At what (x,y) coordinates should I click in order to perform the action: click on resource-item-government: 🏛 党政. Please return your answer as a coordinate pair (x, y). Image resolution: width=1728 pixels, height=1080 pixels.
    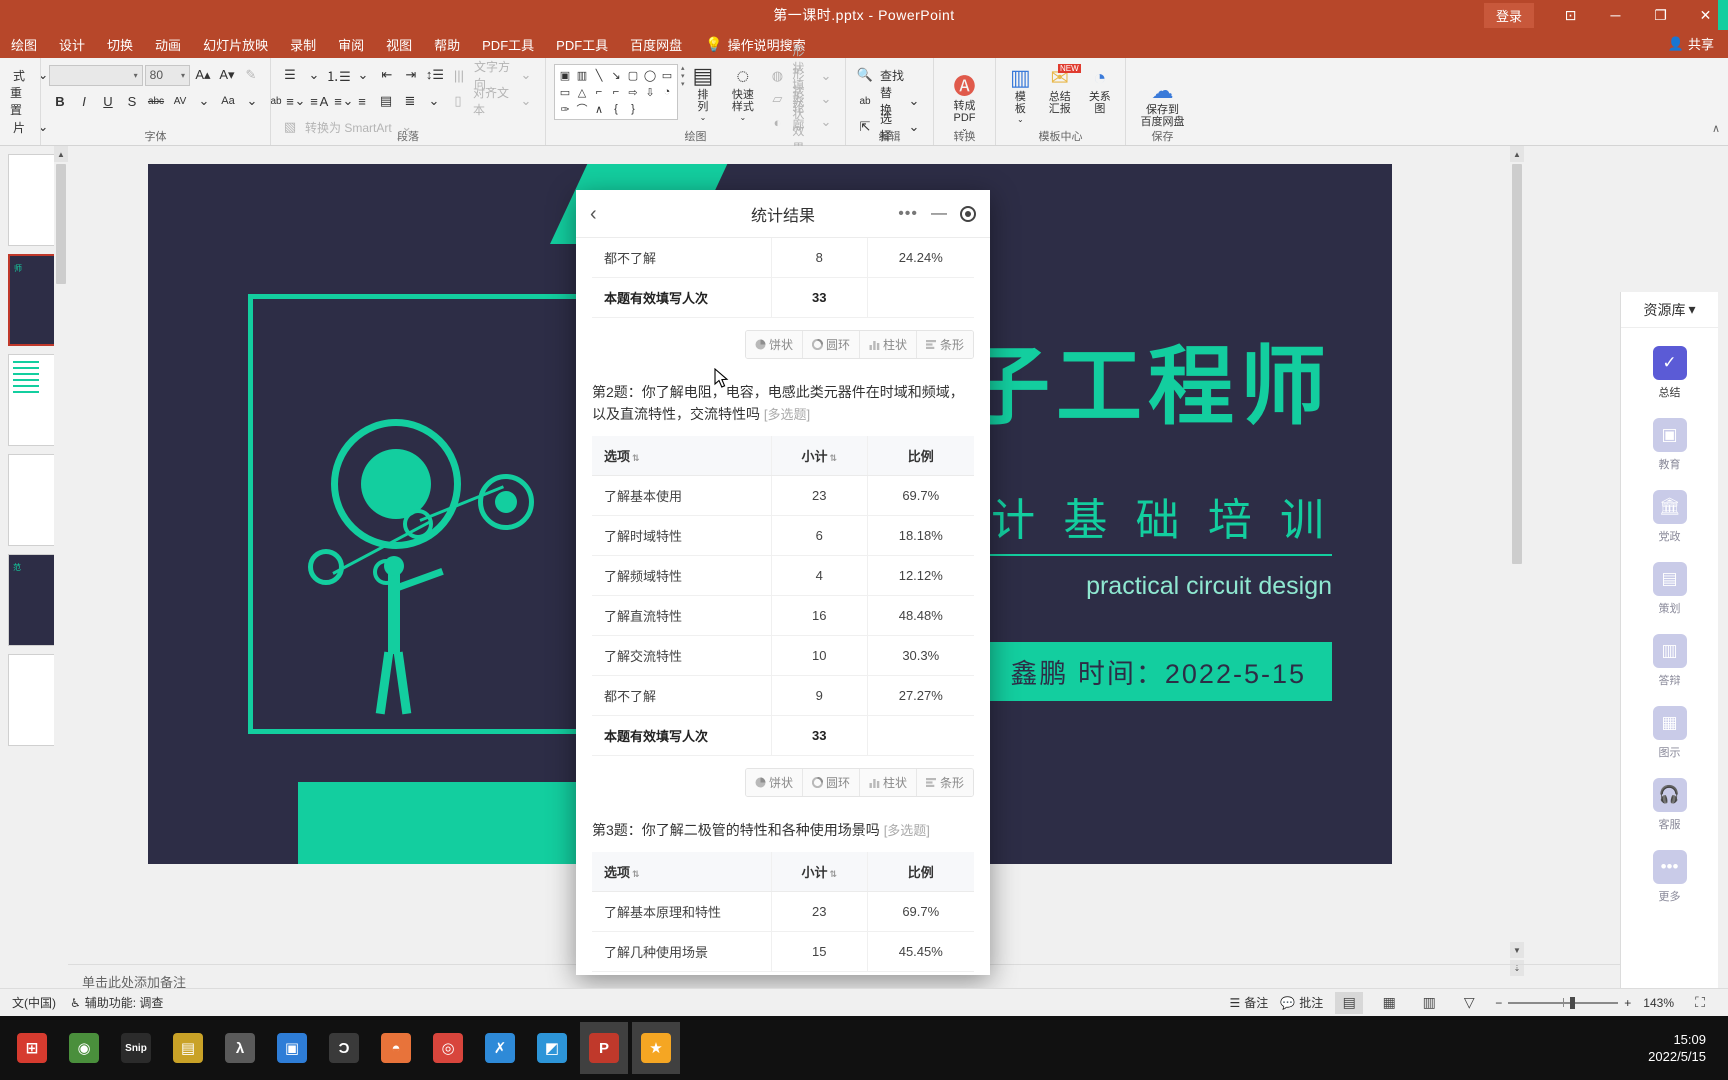
    Looking at the image, I should click on (1669, 517).